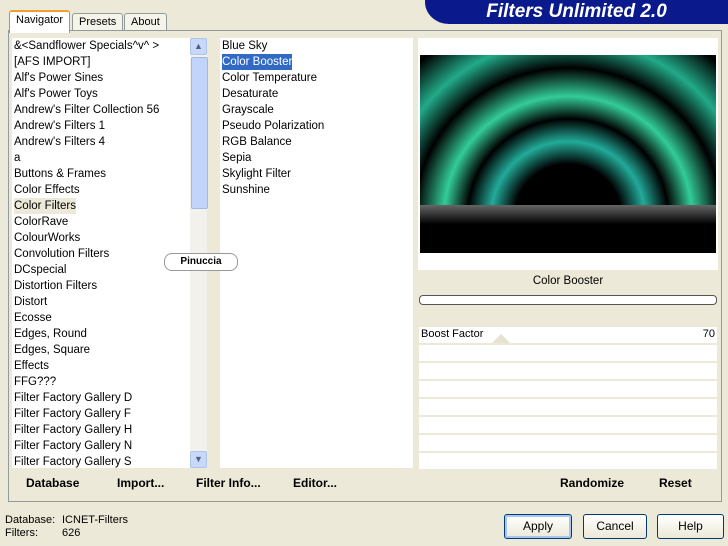 This screenshot has width=728, height=546. What do you see at coordinates (273, 126) in the screenshot?
I see `list-item-label: Pseudo Polarization` at bounding box center [273, 126].